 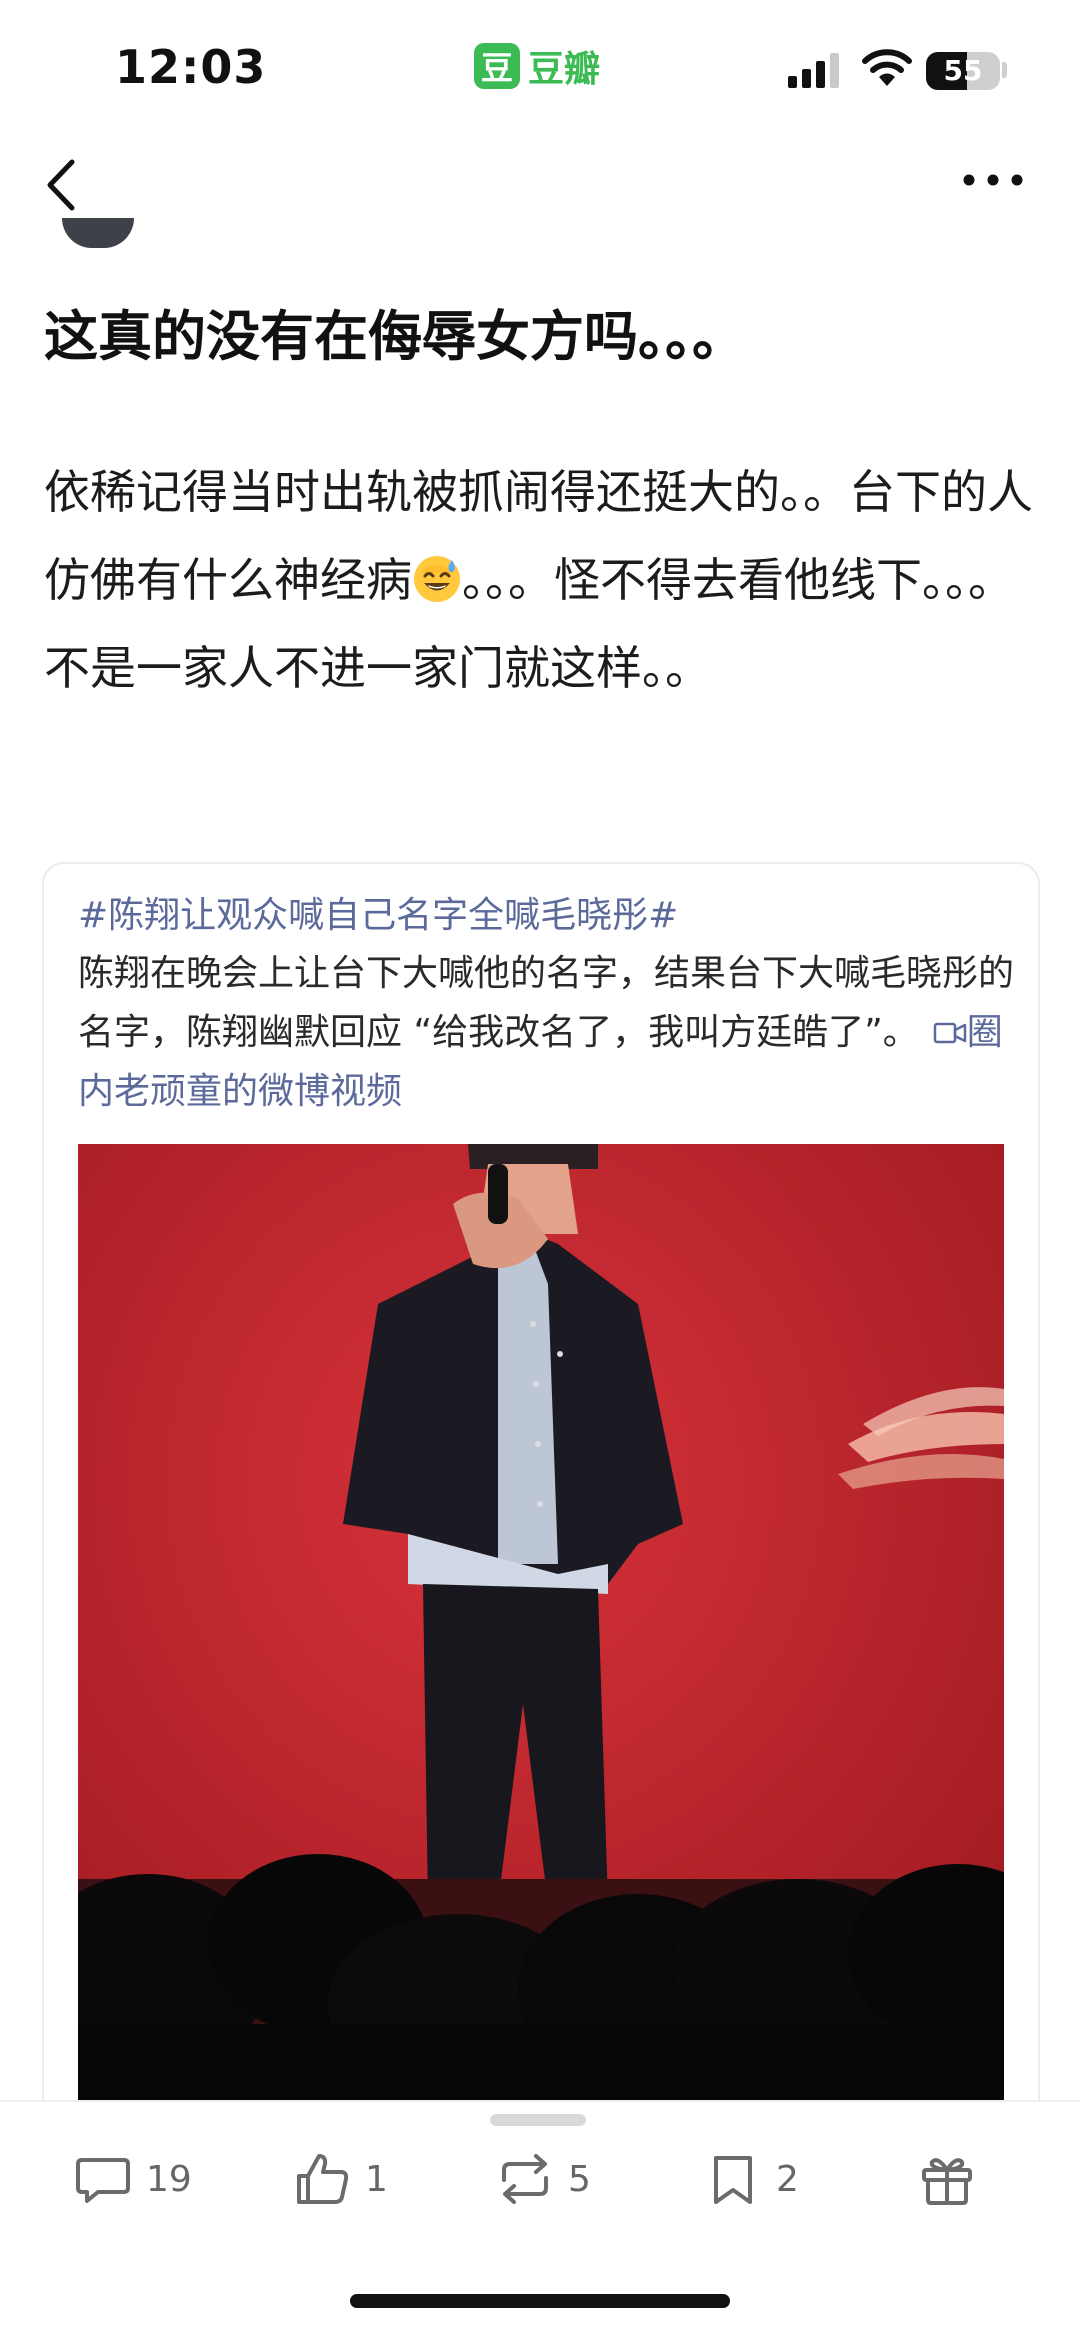 I want to click on comment-icon, so click(x=103, y=2180).